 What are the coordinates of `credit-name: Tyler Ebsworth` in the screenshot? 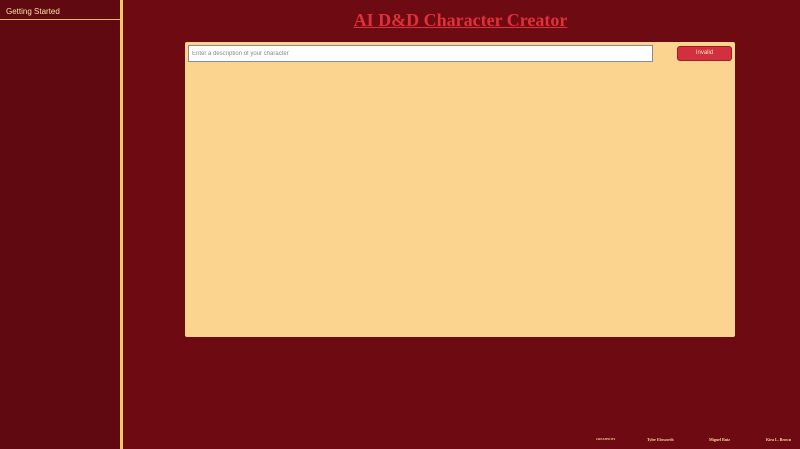 It's located at (660, 439).